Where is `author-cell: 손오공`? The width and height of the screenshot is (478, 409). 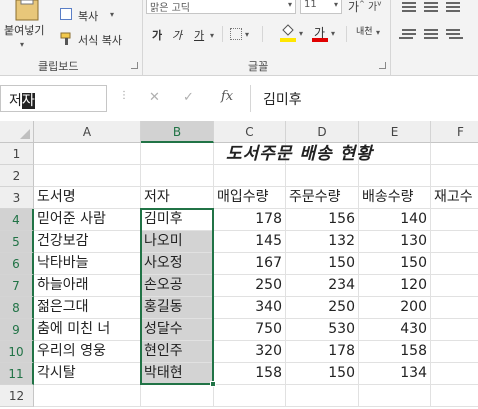 author-cell: 손오공 is located at coordinates (177, 286).